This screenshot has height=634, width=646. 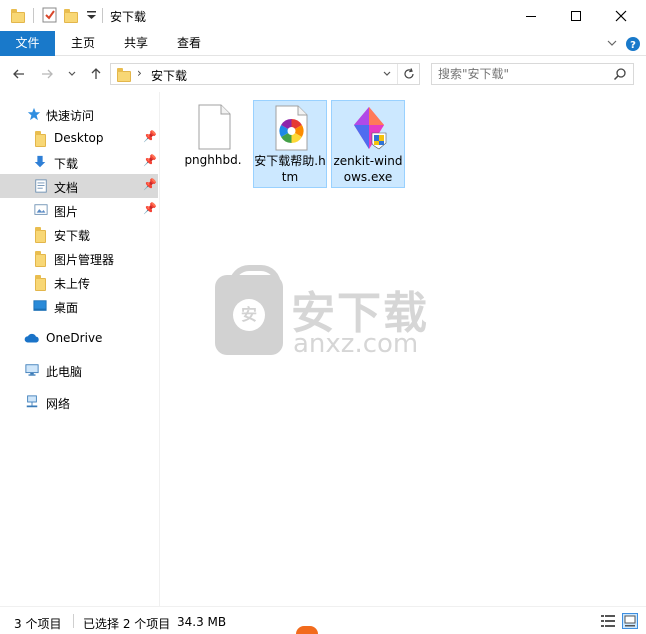 I want to click on desktop-icon, so click(x=40, y=305).